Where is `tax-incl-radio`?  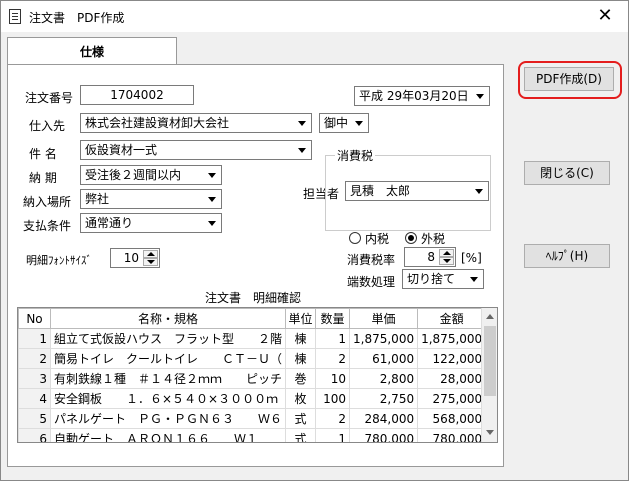
tax-incl-radio is located at coordinates (355, 238).